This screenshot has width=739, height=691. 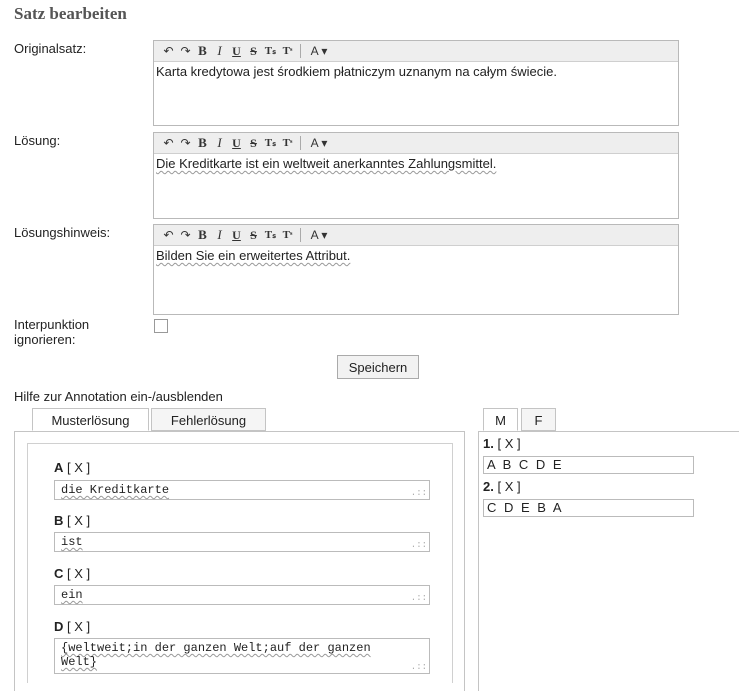 What do you see at coordinates (161, 326) in the screenshot?
I see `punctuation-checkbox` at bounding box center [161, 326].